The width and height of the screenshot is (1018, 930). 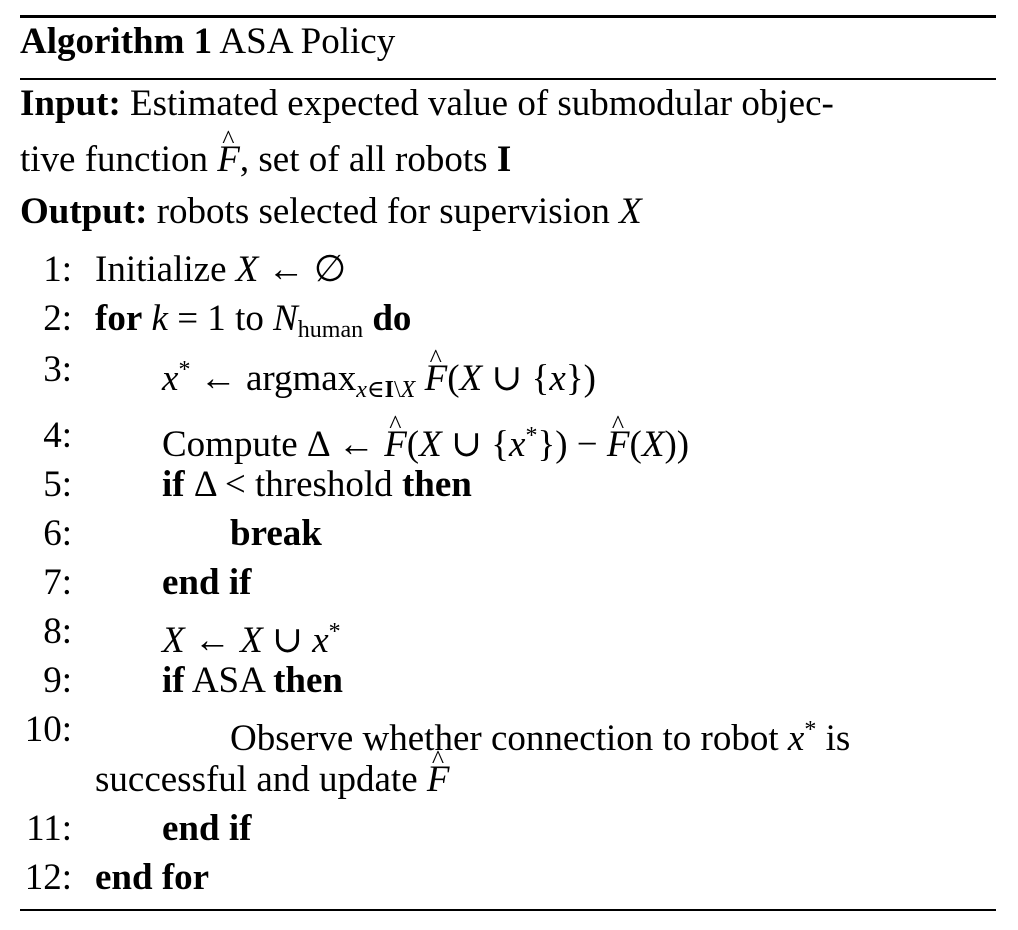 What do you see at coordinates (57, 533) in the screenshot?
I see `line-number: 6:` at bounding box center [57, 533].